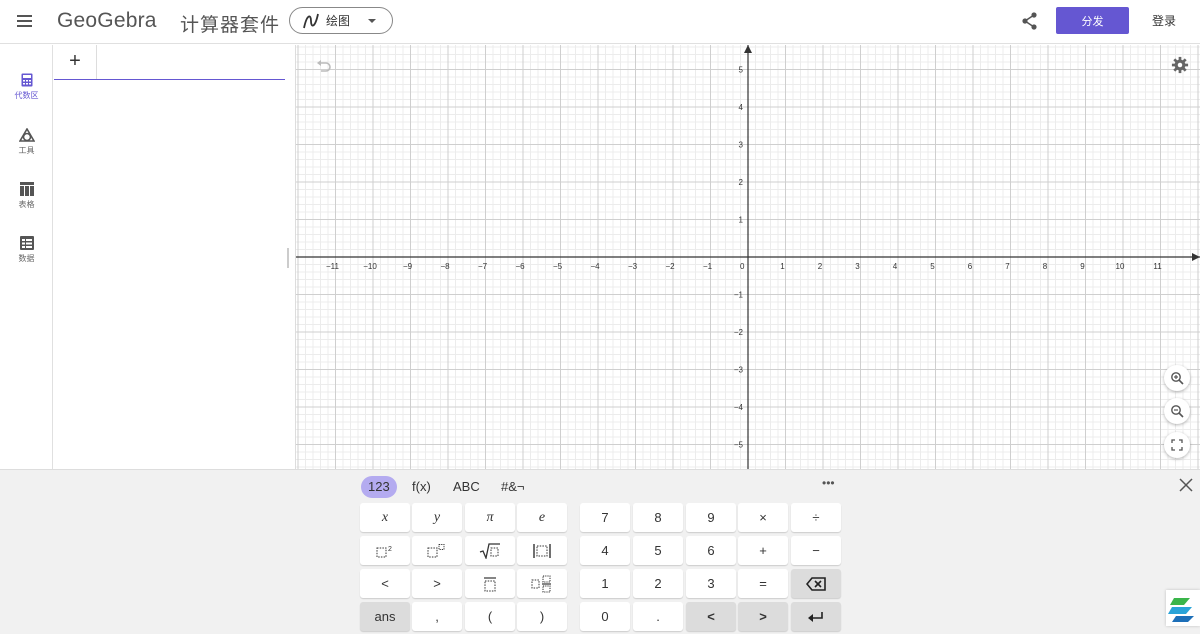 The height and width of the screenshot is (634, 1200). I want to click on x-tick-label: 5, so click(932, 266).